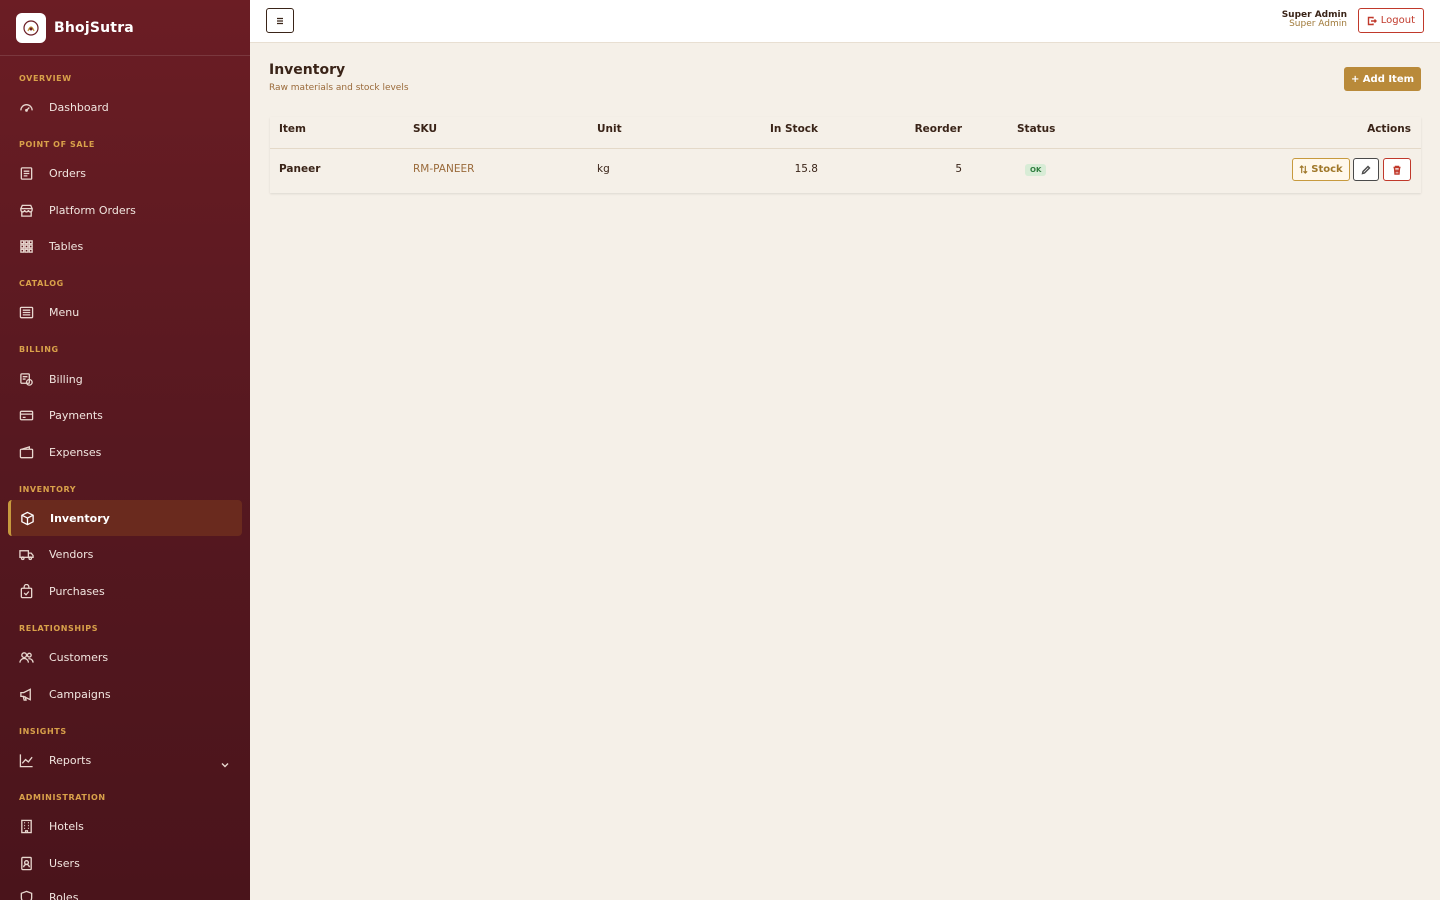 The width and height of the screenshot is (1440, 900). I want to click on add-item-button: + Add Item, so click(1382, 79).